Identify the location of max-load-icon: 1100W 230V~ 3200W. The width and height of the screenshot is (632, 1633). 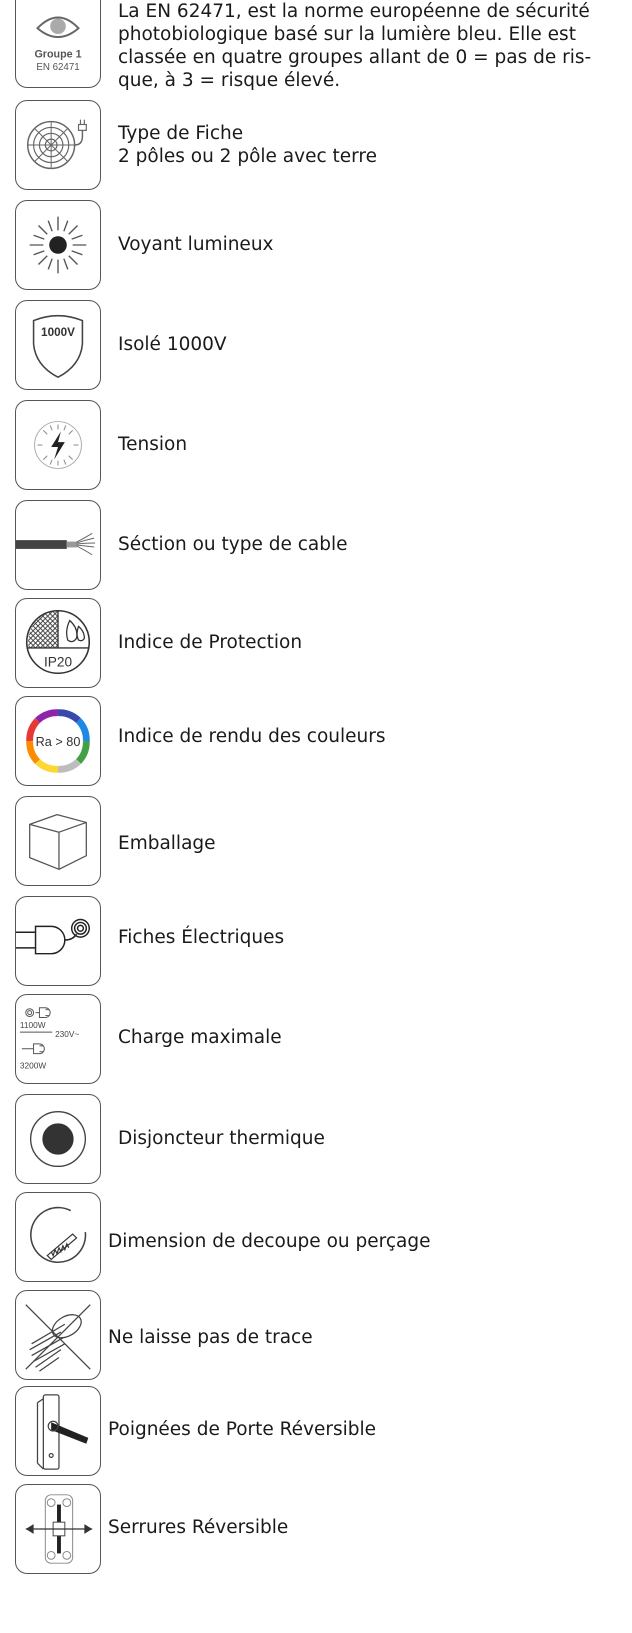
(49, 1038).